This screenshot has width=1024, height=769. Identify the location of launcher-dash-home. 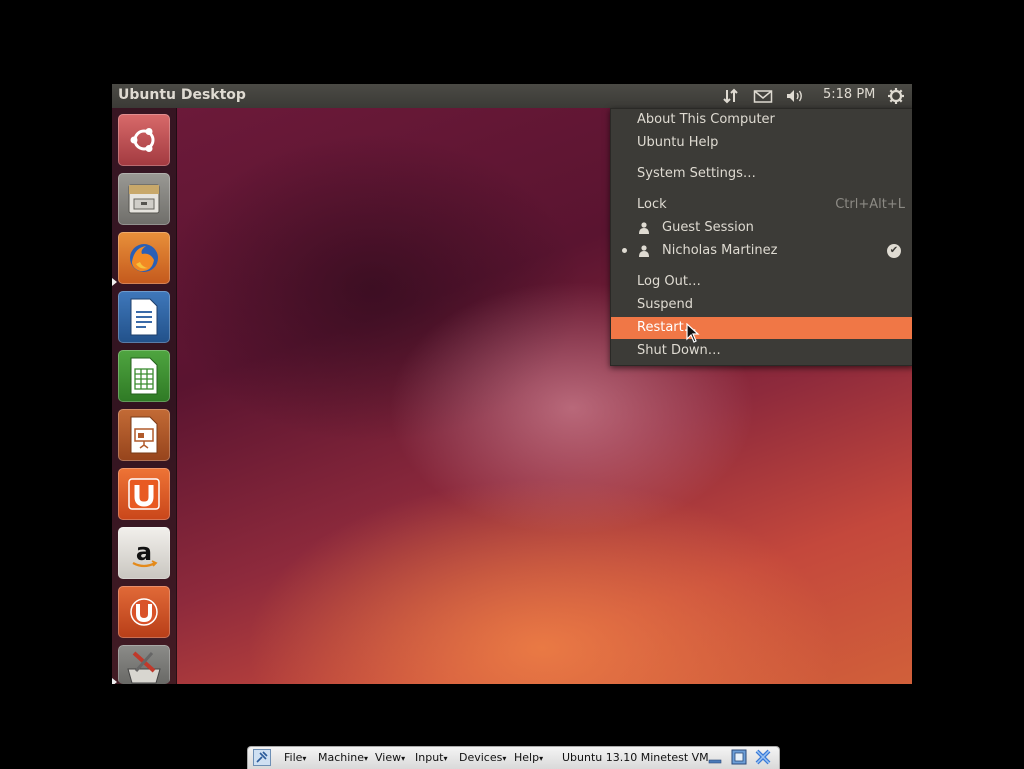
(144, 140).